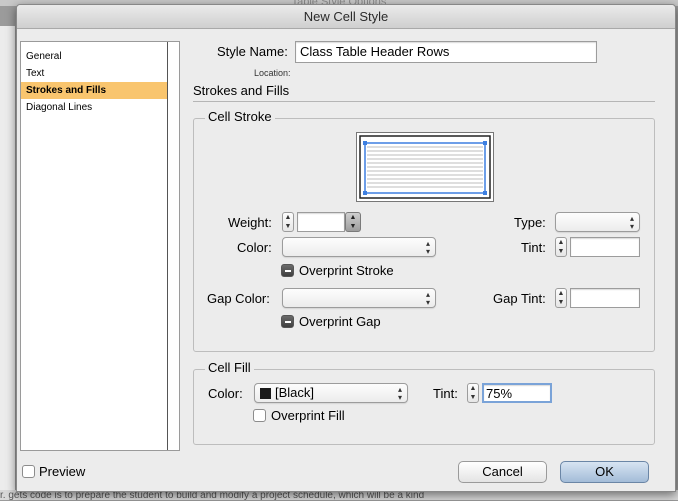 The image size is (678, 501). What do you see at coordinates (473, 393) in the screenshot?
I see `fill-tint-stepper: ▲ ▼` at bounding box center [473, 393].